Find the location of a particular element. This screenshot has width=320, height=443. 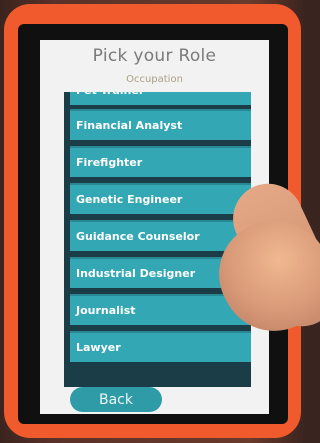

back-button: Back is located at coordinates (116, 399).